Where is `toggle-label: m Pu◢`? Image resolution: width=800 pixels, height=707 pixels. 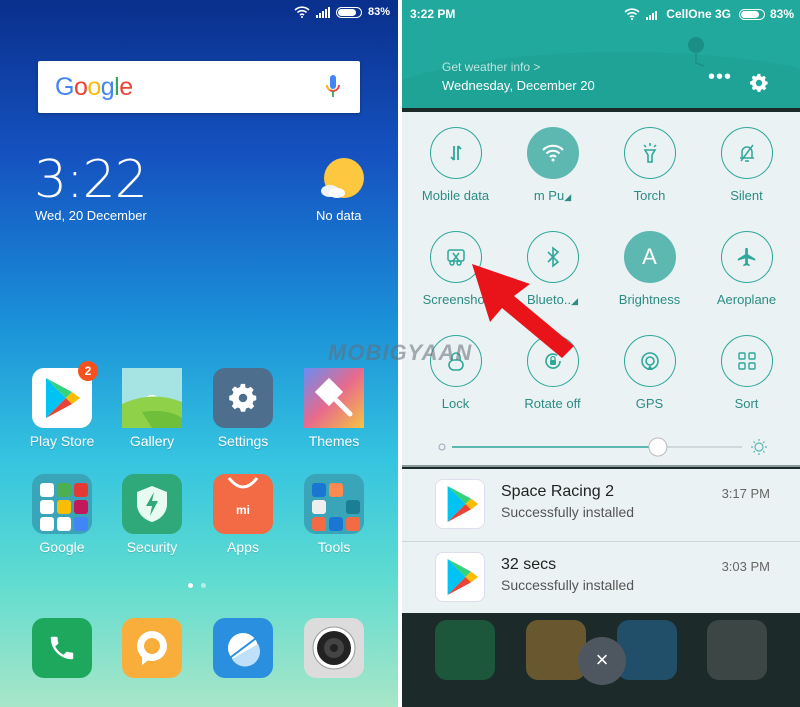 toggle-label: m Pu◢ is located at coordinates (552, 195).